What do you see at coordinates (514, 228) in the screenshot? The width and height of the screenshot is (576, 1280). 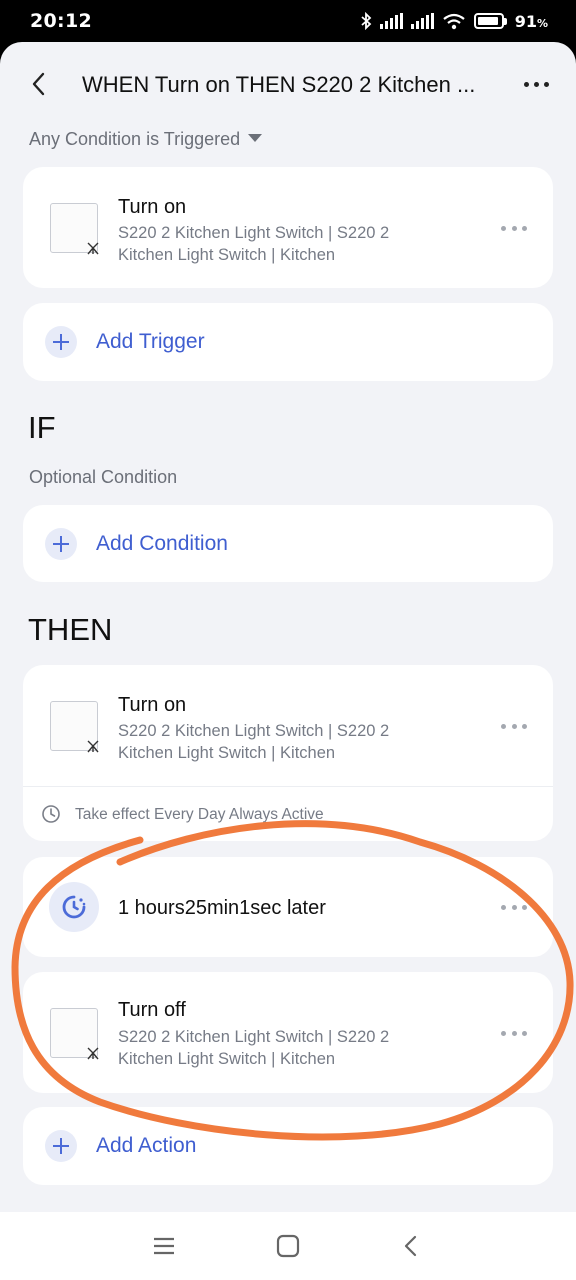 I see `trigger-more-icon` at bounding box center [514, 228].